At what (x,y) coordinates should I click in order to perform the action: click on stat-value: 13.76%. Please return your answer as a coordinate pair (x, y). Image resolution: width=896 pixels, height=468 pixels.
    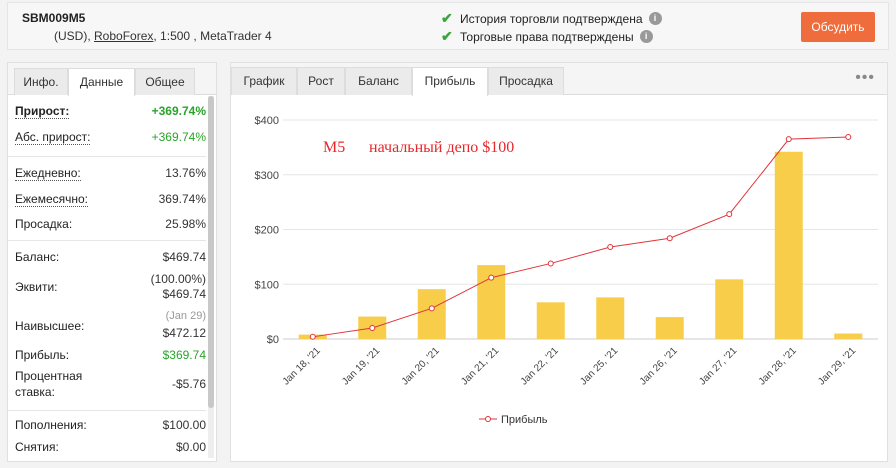
    Looking at the image, I should click on (185, 173).